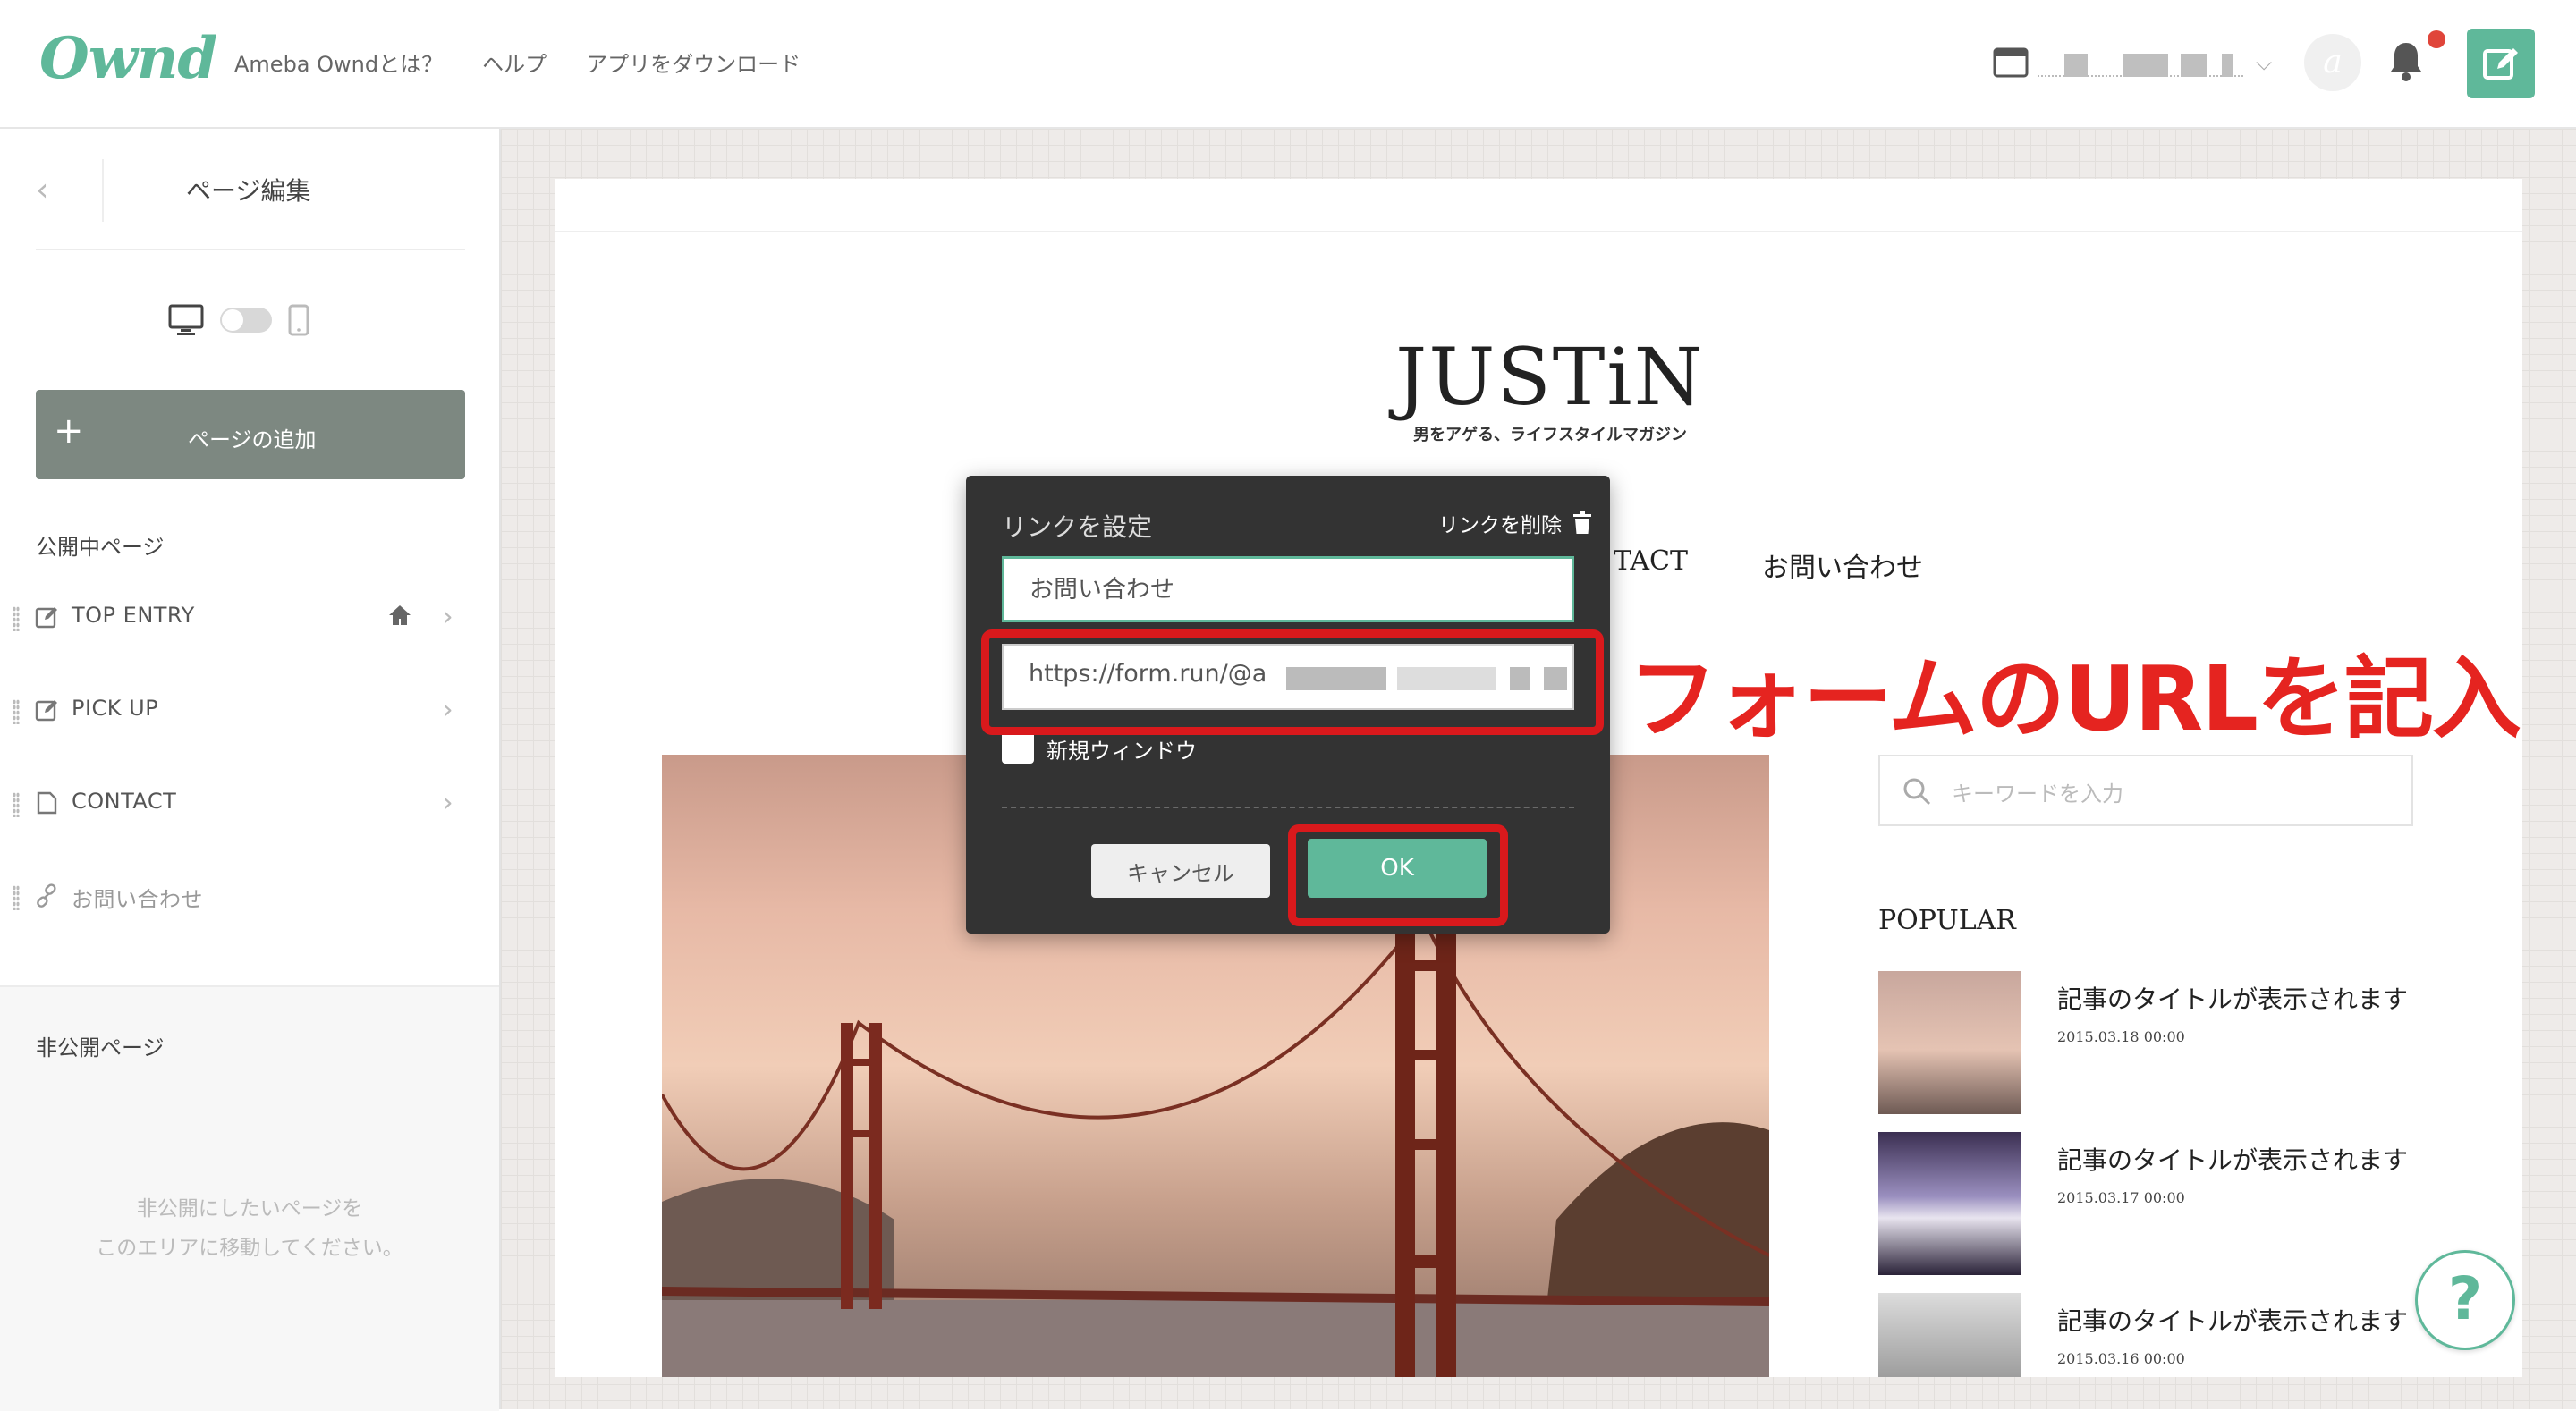 The height and width of the screenshot is (1411, 2576). Describe the element at coordinates (252, 439) in the screenshot. I see `add-page-label: ページの追加` at that location.